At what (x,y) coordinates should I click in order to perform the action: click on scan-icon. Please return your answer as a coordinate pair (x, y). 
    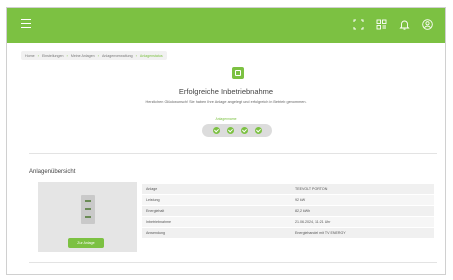
    Looking at the image, I should click on (358, 24).